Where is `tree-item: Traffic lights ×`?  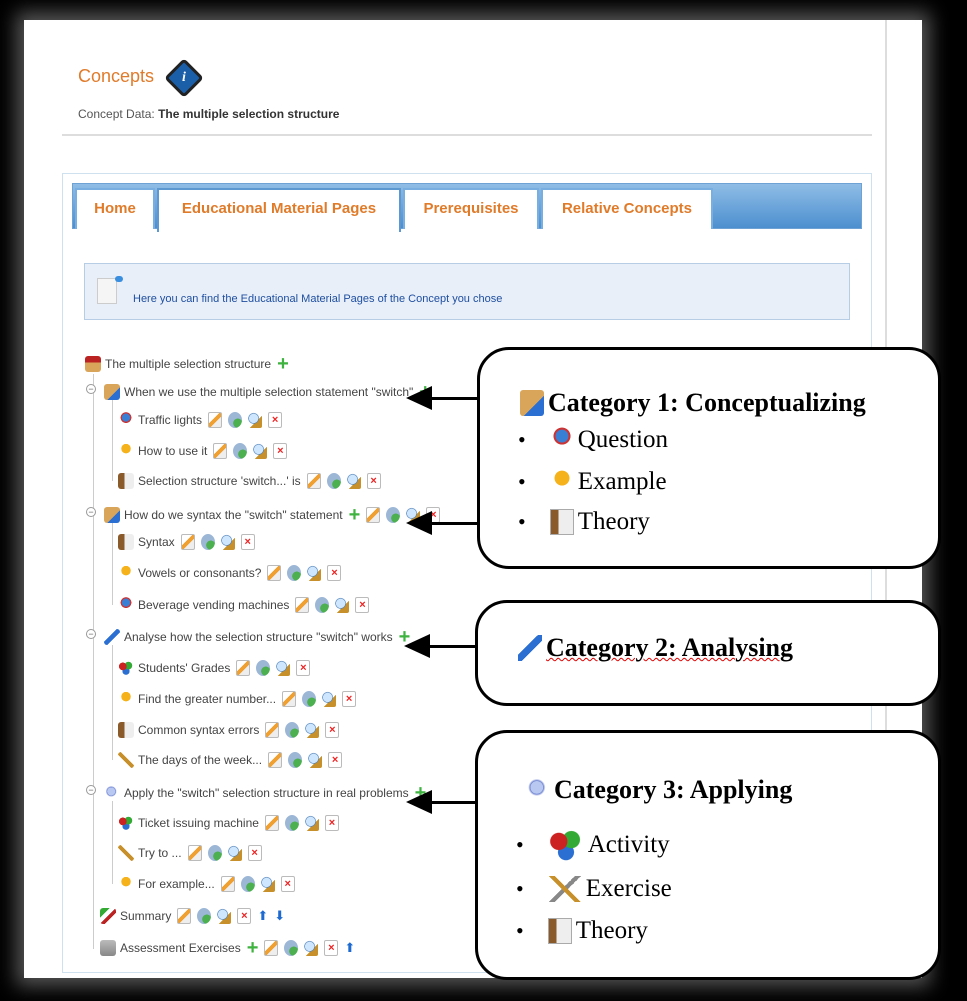 tree-item: Traffic lights × is located at coordinates (200, 420).